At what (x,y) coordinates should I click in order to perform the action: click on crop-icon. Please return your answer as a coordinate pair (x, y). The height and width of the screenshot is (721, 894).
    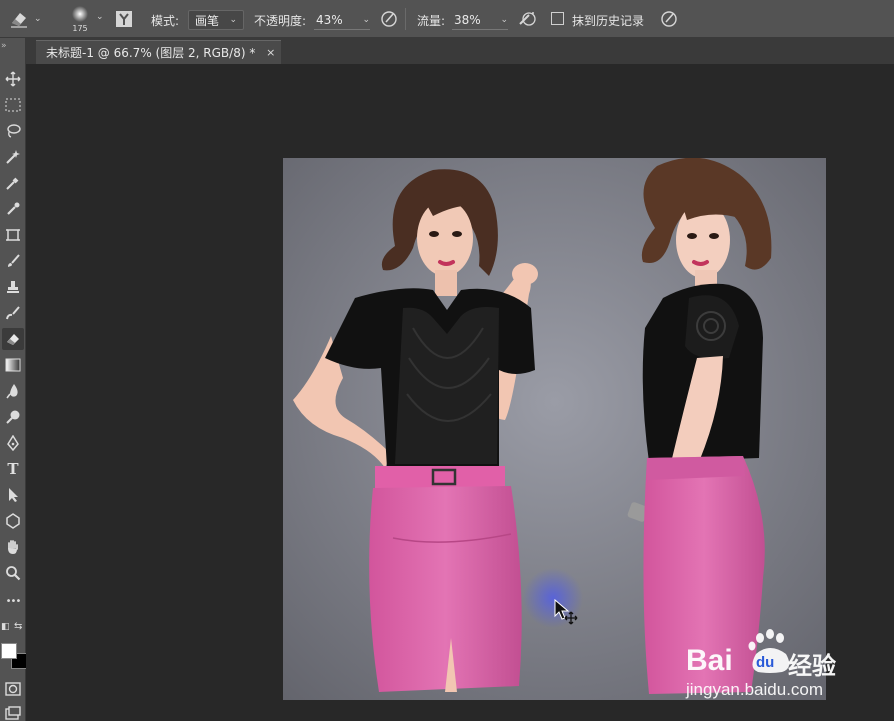
    Looking at the image, I should click on (13, 235).